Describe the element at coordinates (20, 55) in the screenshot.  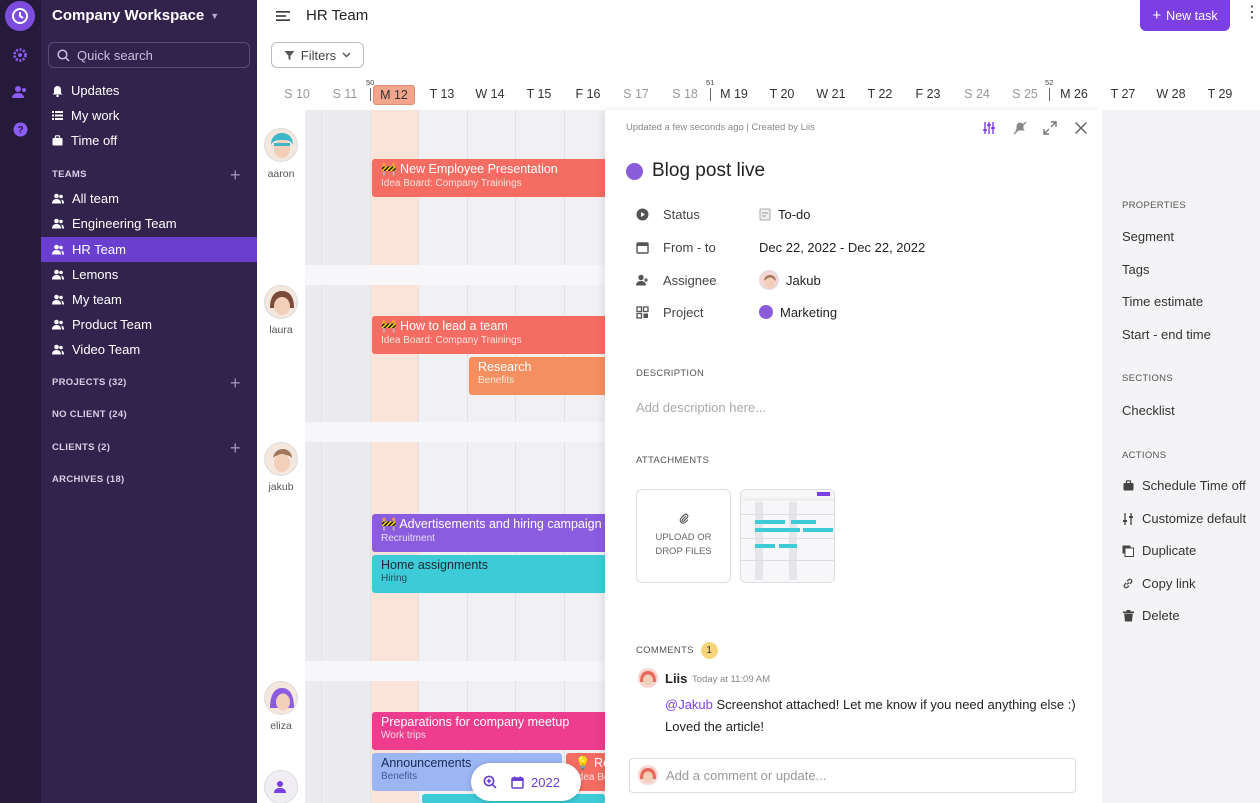
I see `gear-icon` at that location.